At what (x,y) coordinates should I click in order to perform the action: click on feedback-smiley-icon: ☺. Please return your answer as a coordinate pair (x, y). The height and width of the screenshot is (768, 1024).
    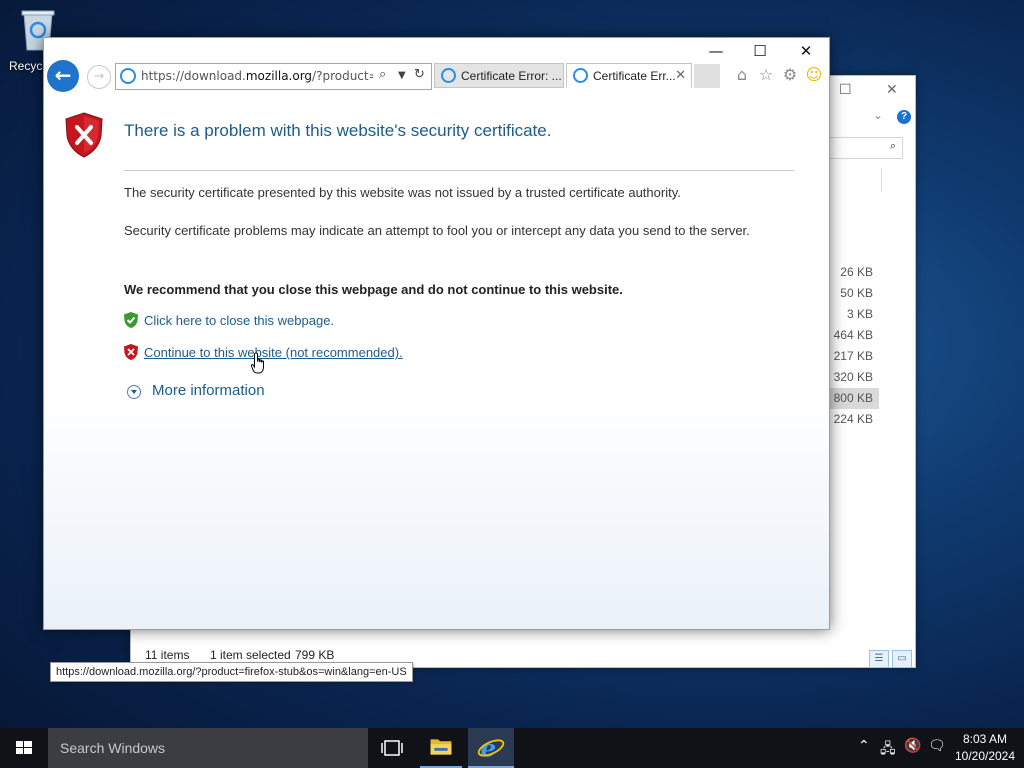
    Looking at the image, I should click on (814, 74).